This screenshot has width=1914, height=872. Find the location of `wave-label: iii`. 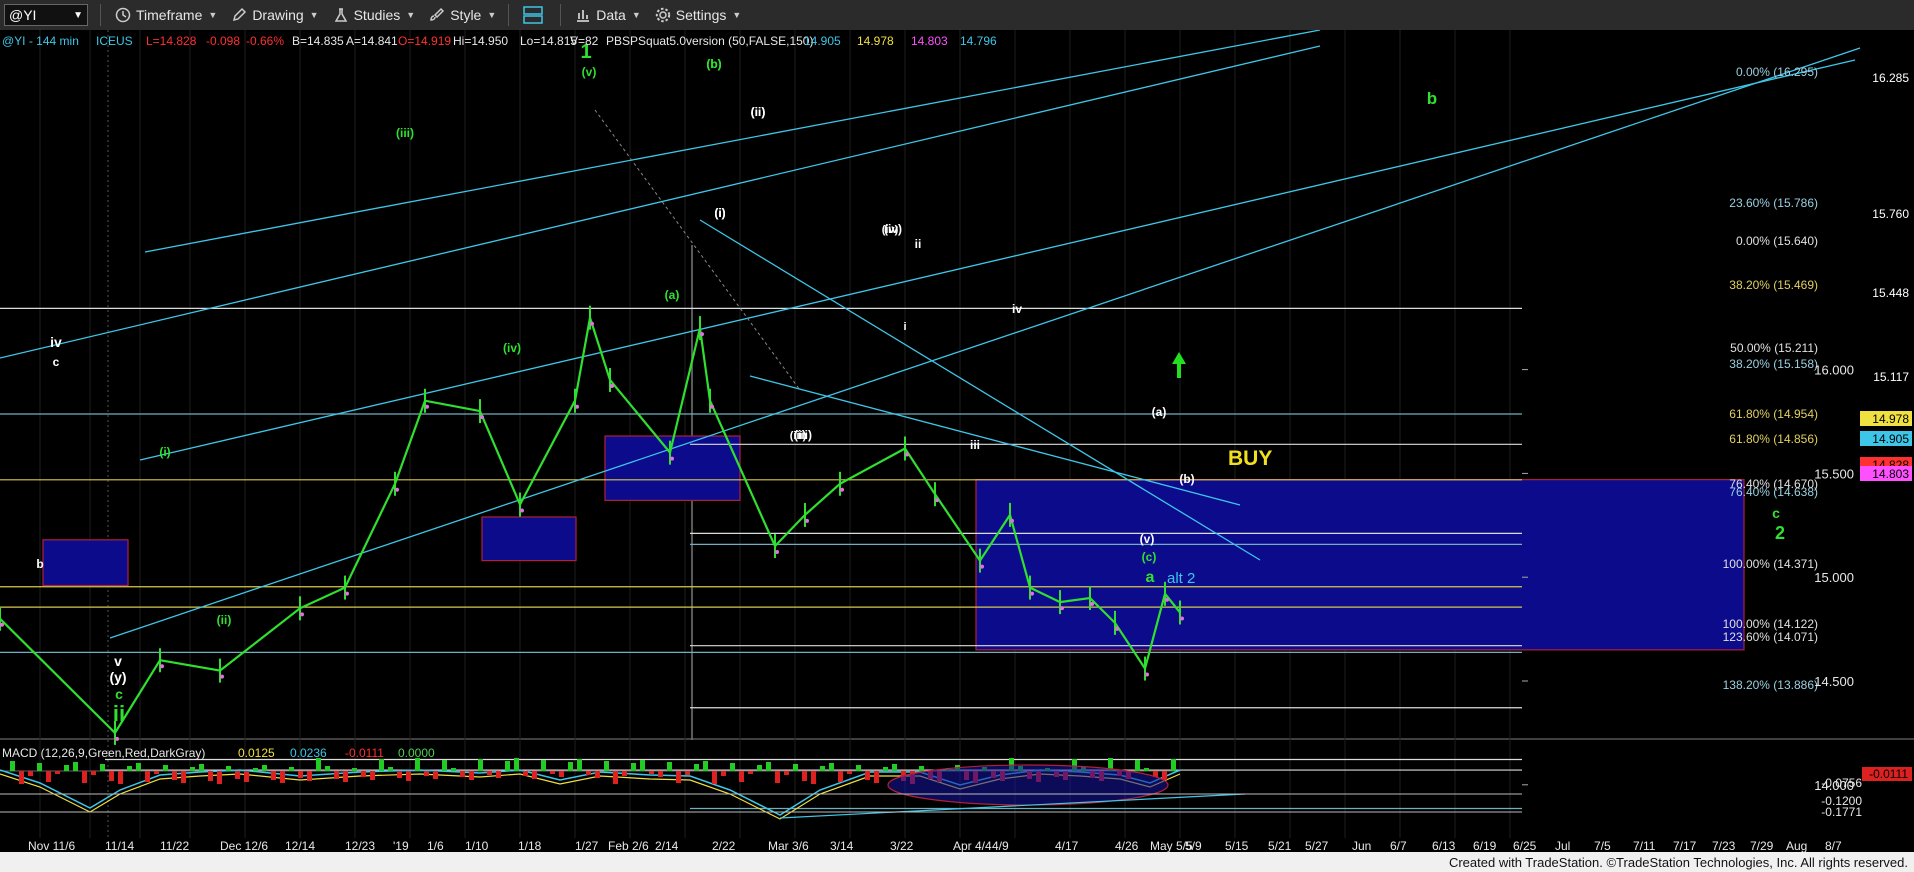

wave-label: iii is located at coordinates (975, 445).